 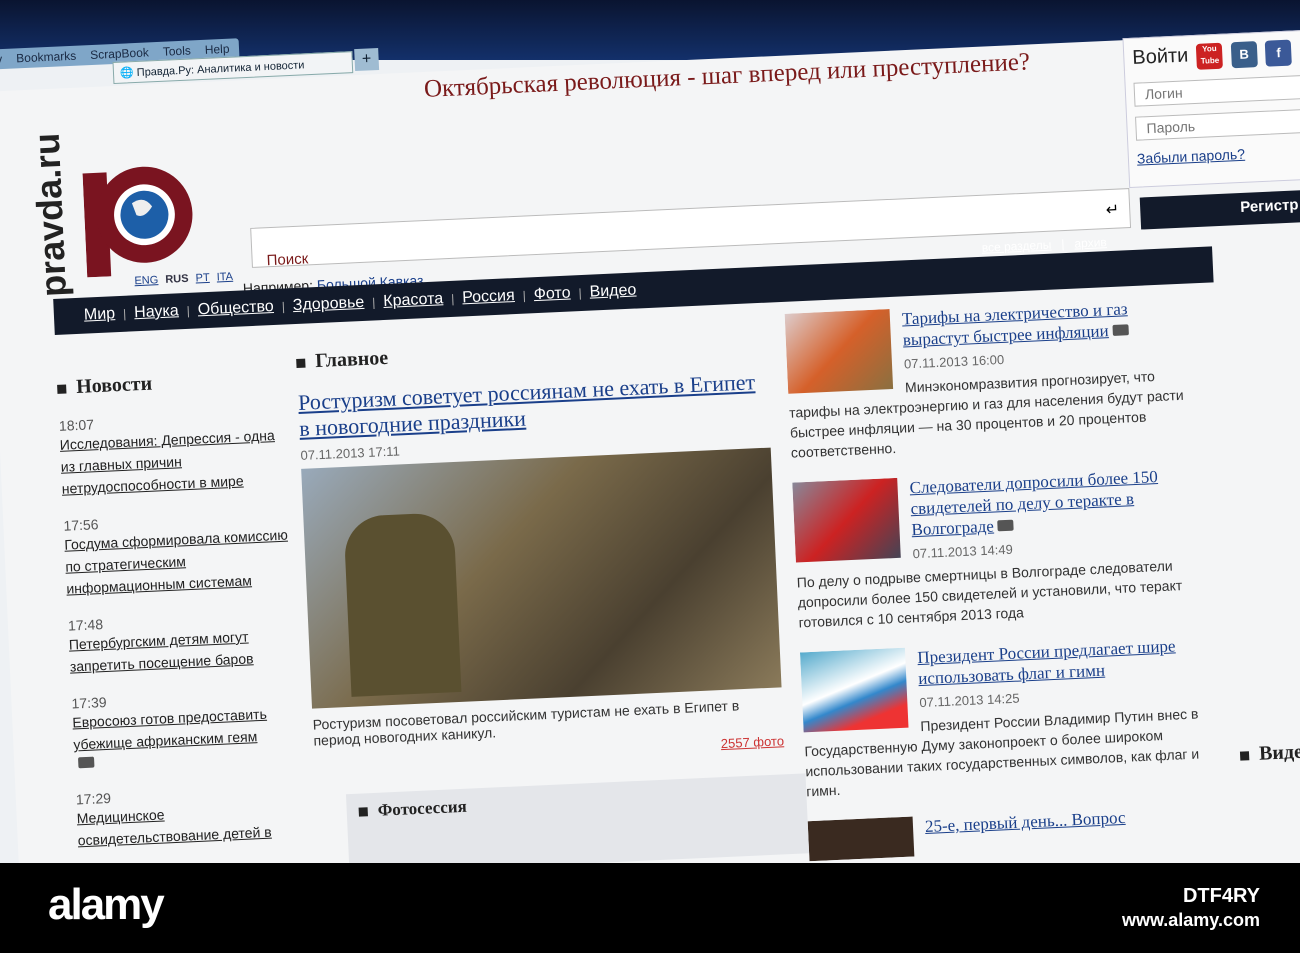 What do you see at coordinates (50, 215) in the screenshot?
I see `logo-text: pravda.ru` at bounding box center [50, 215].